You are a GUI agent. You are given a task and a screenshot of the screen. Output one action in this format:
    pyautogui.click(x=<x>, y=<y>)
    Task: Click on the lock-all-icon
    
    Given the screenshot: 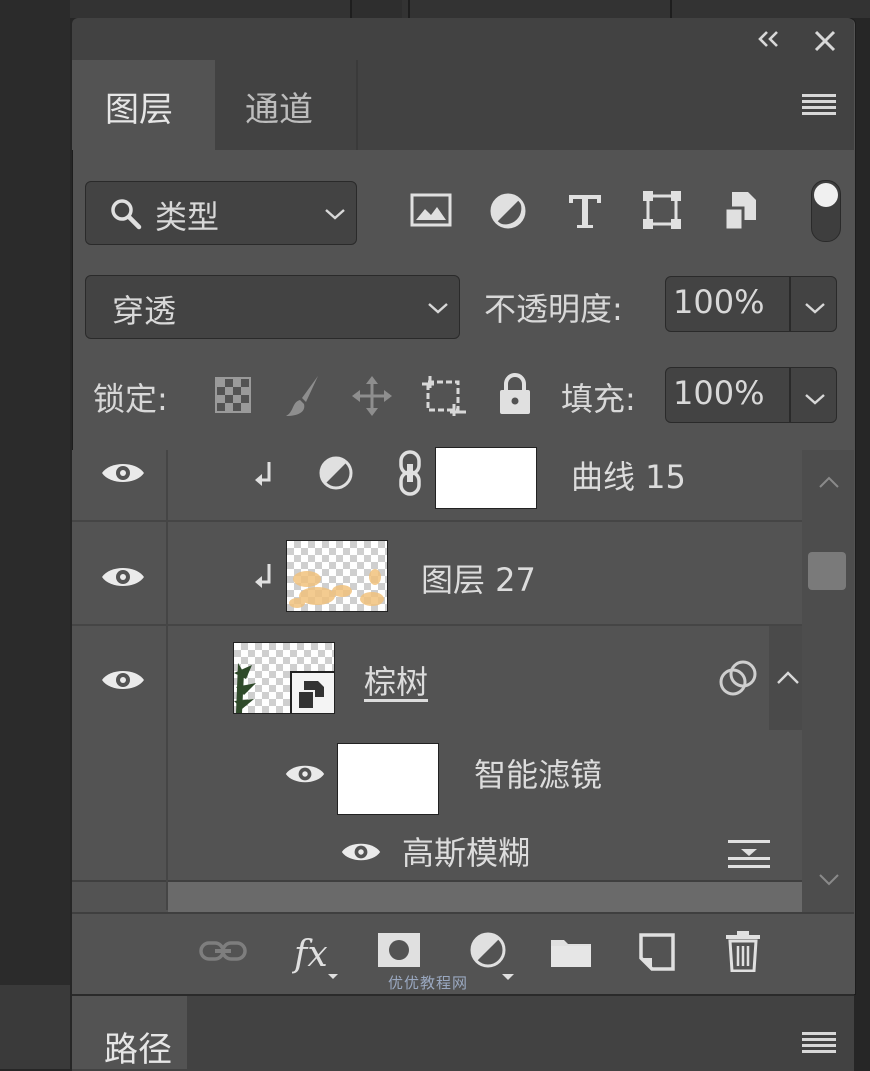 What is the action you would take?
    pyautogui.click(x=515, y=396)
    